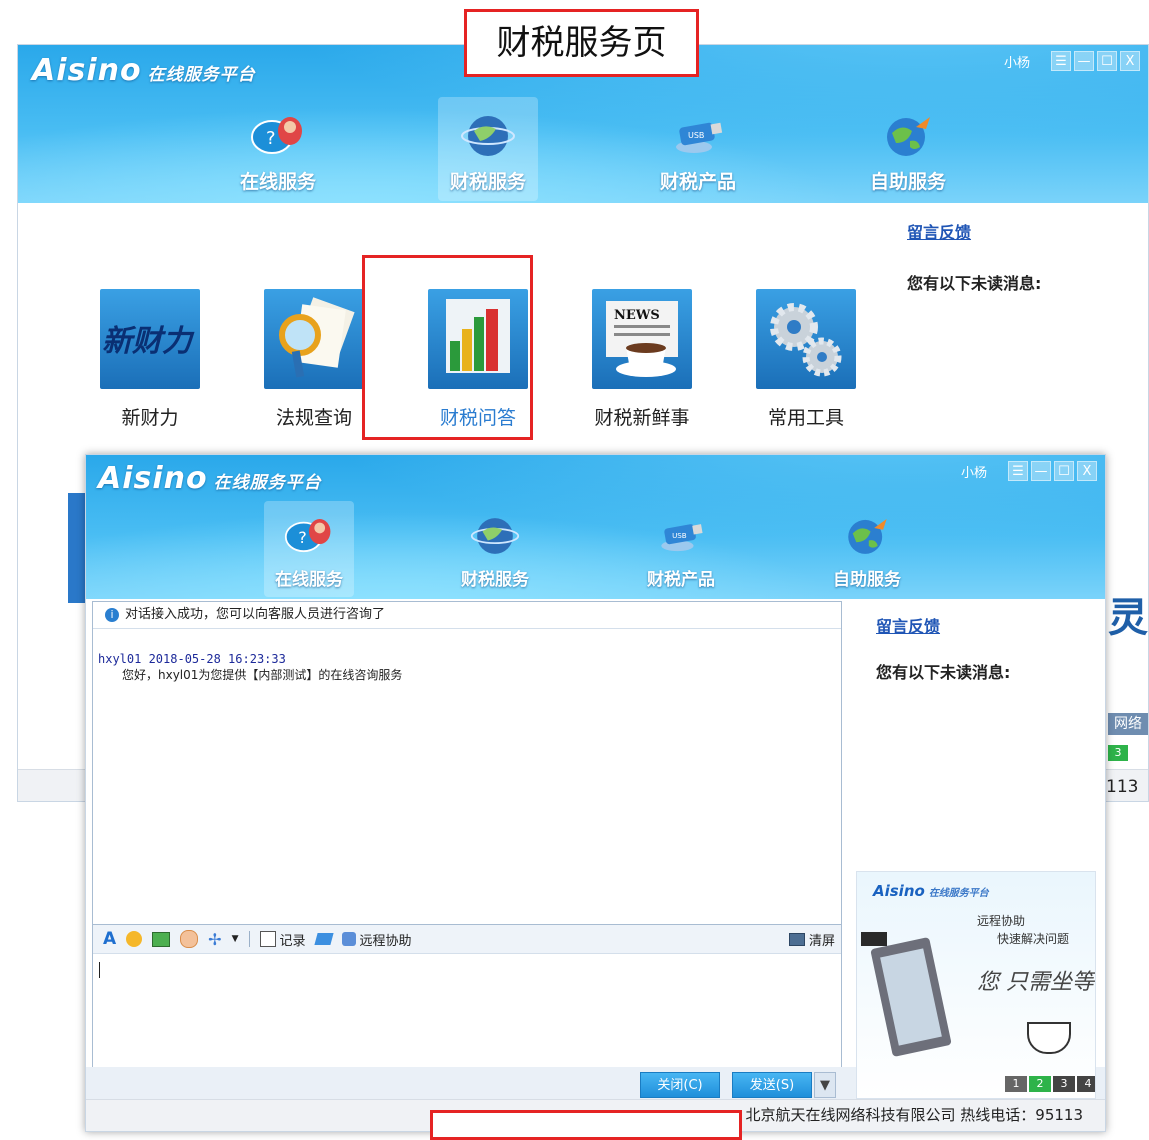 This screenshot has height=1140, width=1149. I want to click on nav-label: 财税服务, so click(495, 580).